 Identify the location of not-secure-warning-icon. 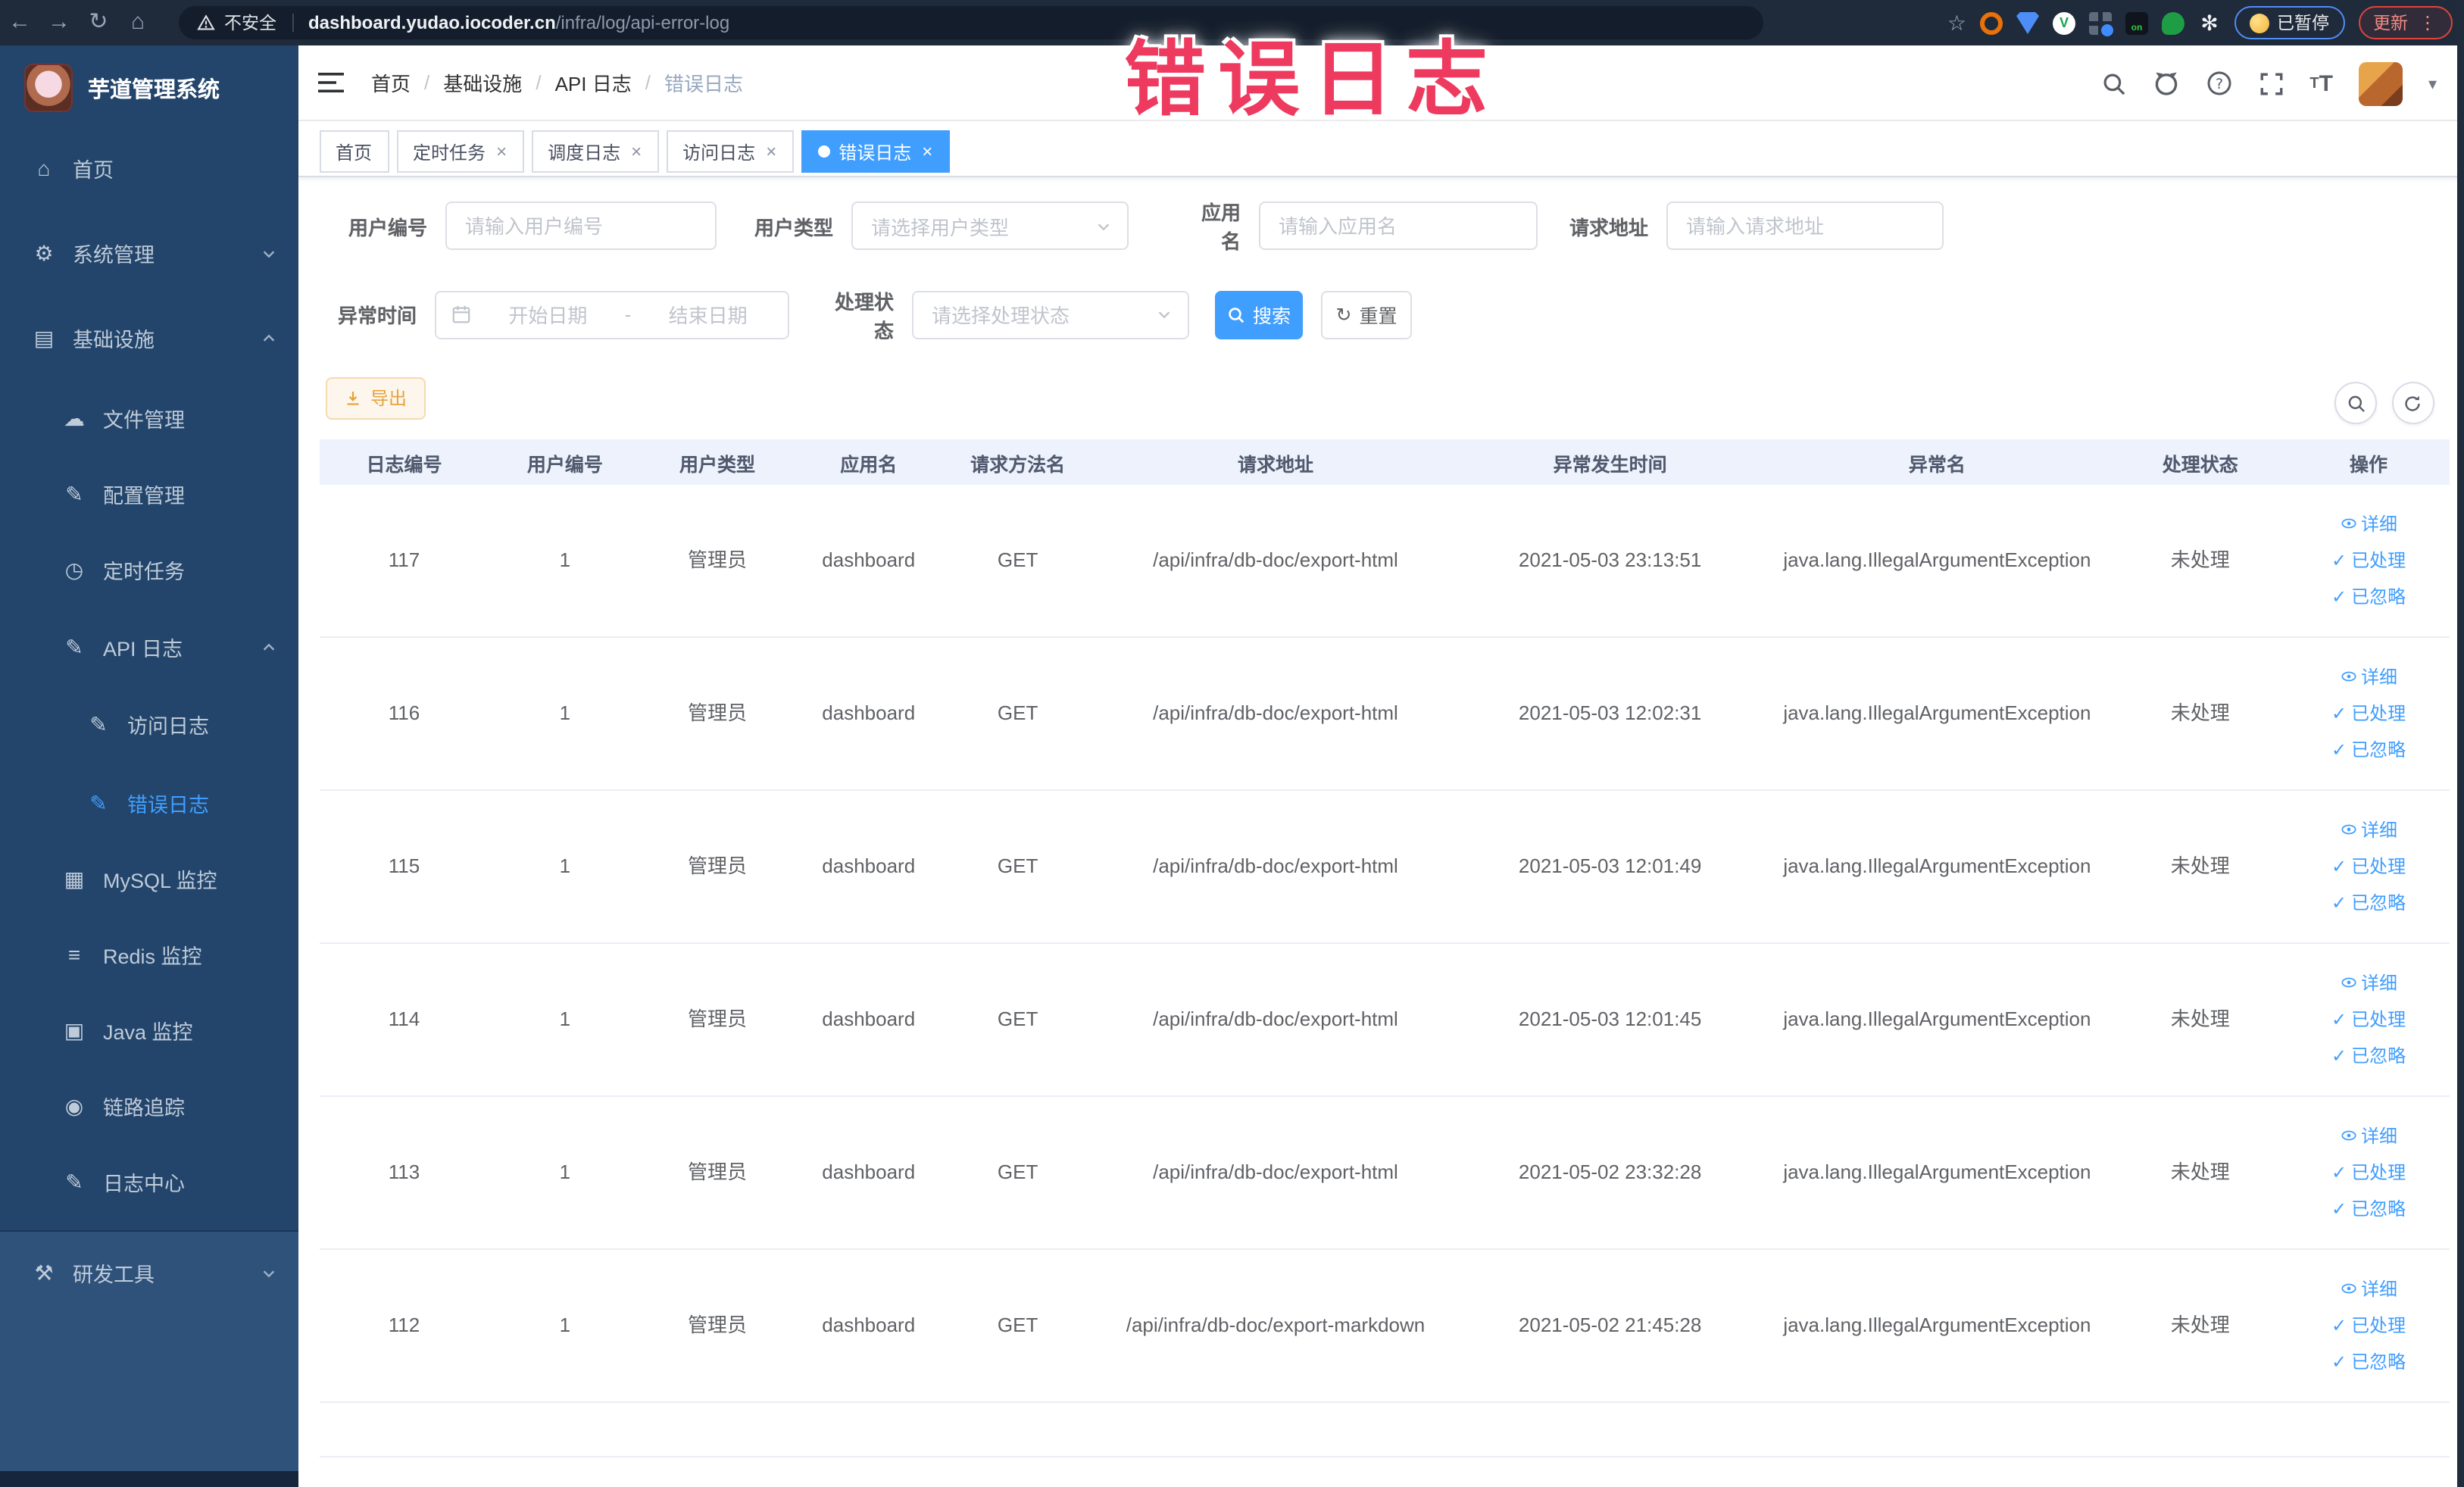
(206, 23).